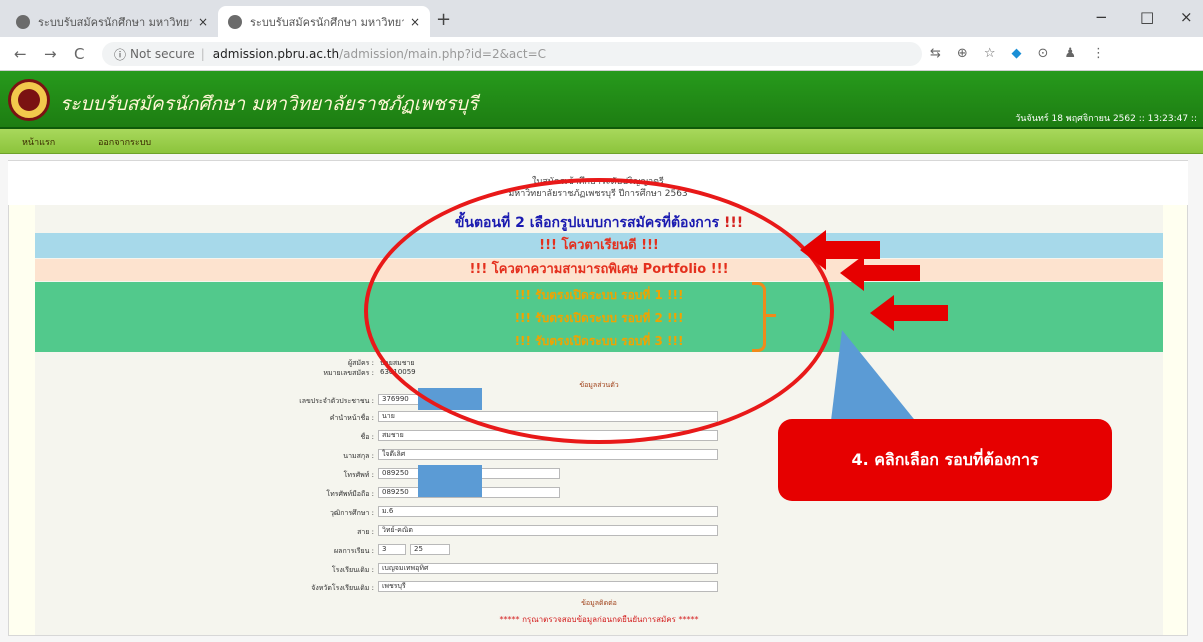 The image size is (1203, 642). I want to click on maximize-icon: □, so click(1147, 17).